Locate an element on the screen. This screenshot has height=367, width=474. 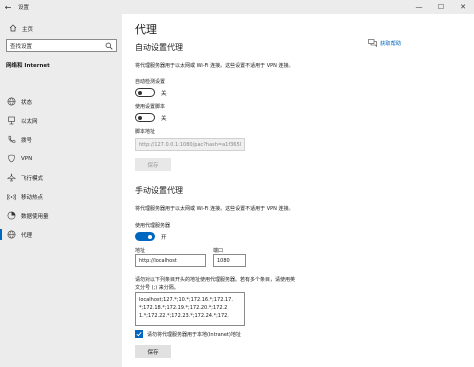
sidebar-item-label: 状态 is located at coordinates (27, 102).